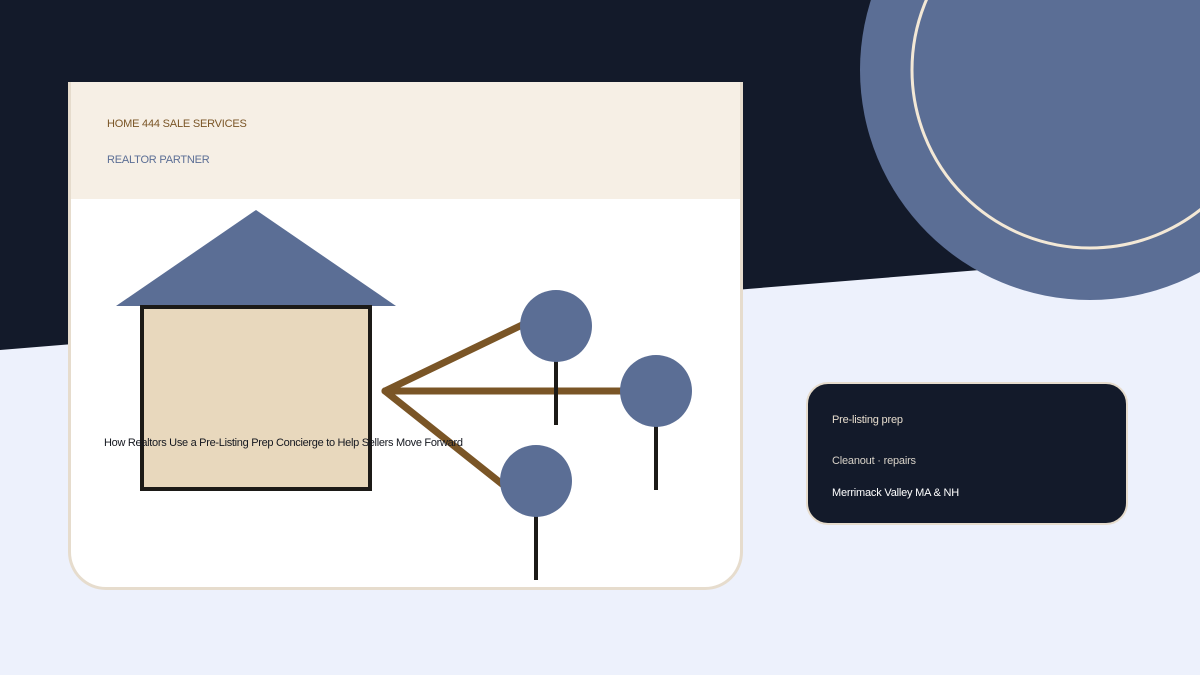 The width and height of the screenshot is (1200, 675). Describe the element at coordinates (256, 258) in the screenshot. I see `house-roof` at that location.